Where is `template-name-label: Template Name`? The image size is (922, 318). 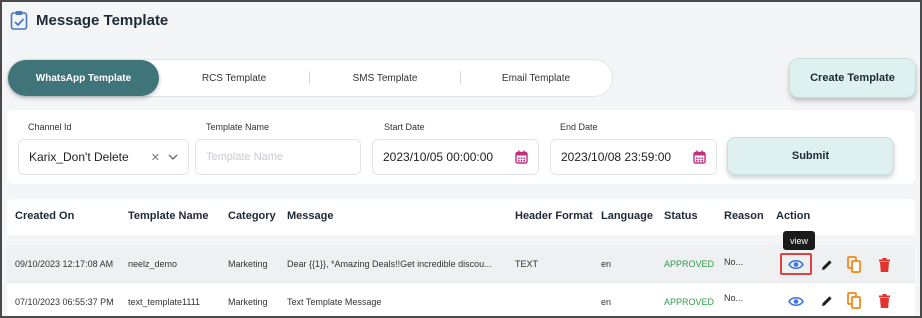 template-name-label: Template Name is located at coordinates (238, 127).